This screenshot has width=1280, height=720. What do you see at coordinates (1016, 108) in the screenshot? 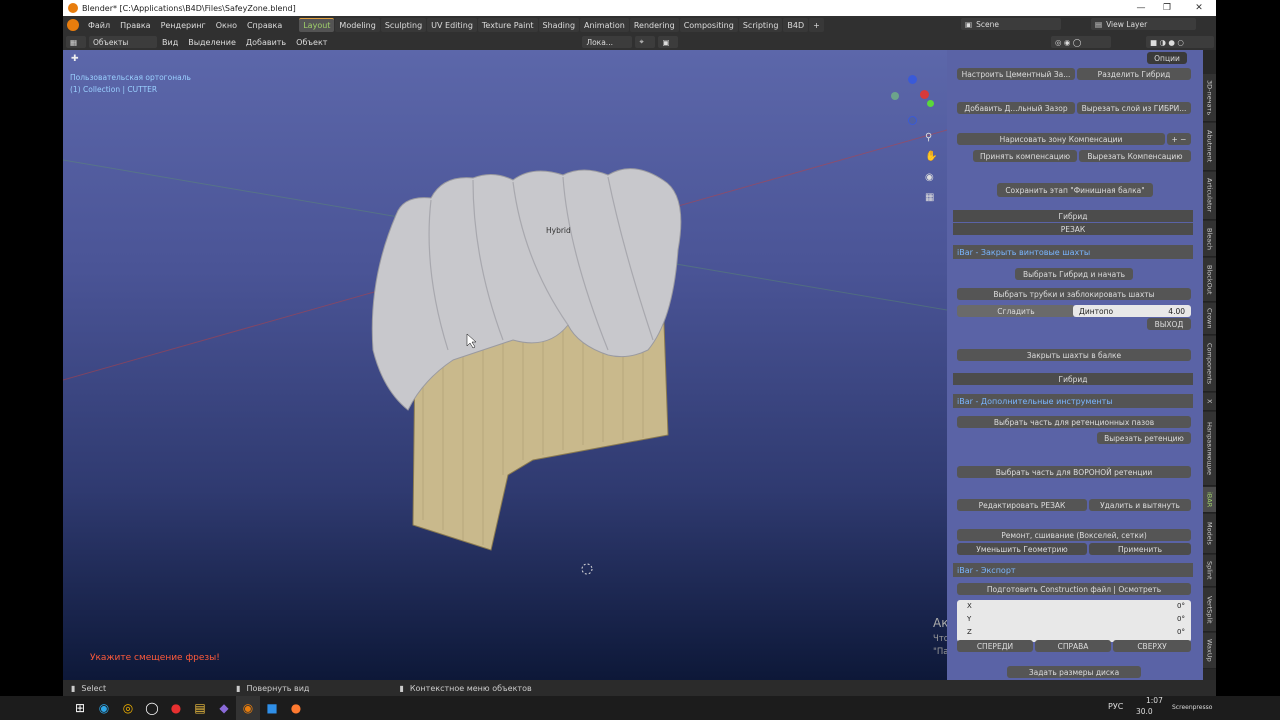
I see `add-gap-button: Добавить Д...льный Зазор` at bounding box center [1016, 108].